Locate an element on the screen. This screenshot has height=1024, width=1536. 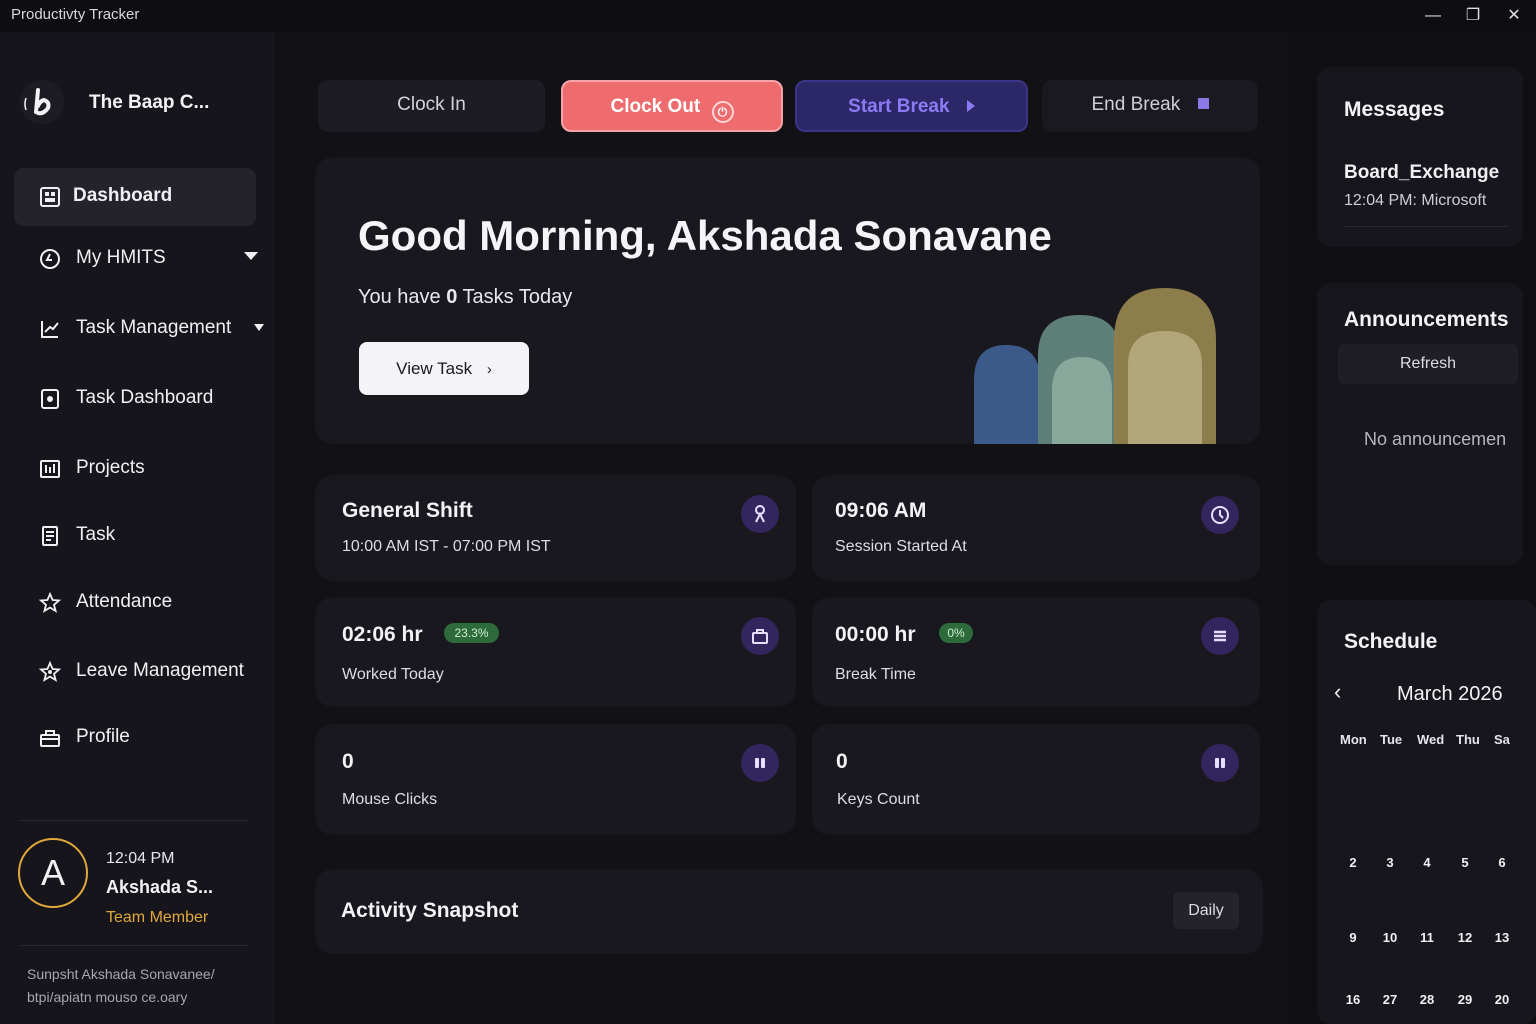
announcements-title: Announcements is located at coordinates (1426, 319).